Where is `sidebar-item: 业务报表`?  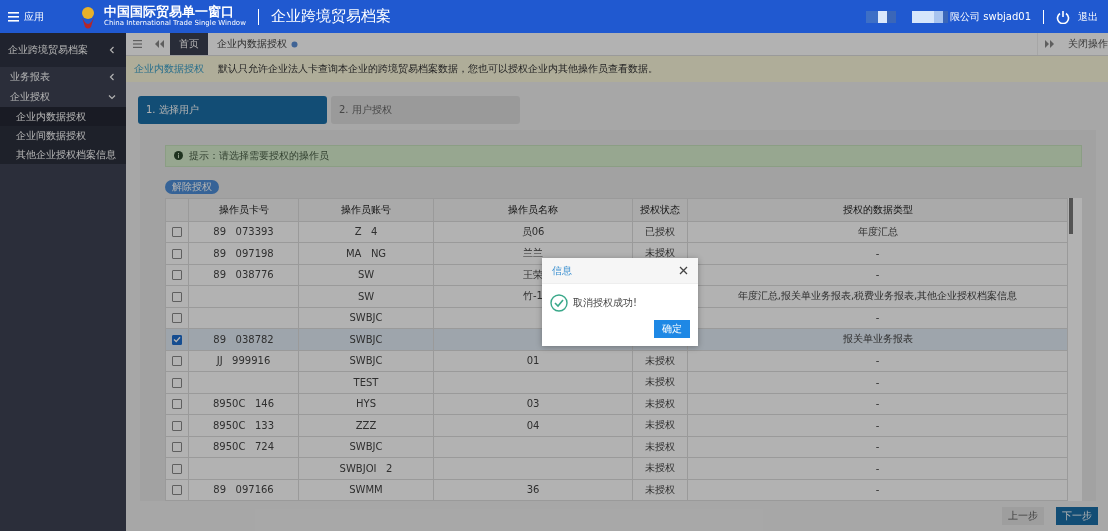 sidebar-item: 业务报表 is located at coordinates (63, 77).